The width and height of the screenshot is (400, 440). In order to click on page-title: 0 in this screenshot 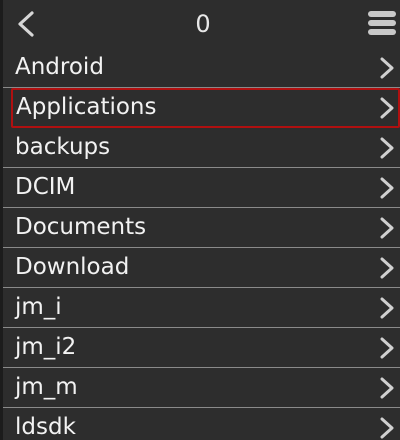, I will do `click(203, 24)`.